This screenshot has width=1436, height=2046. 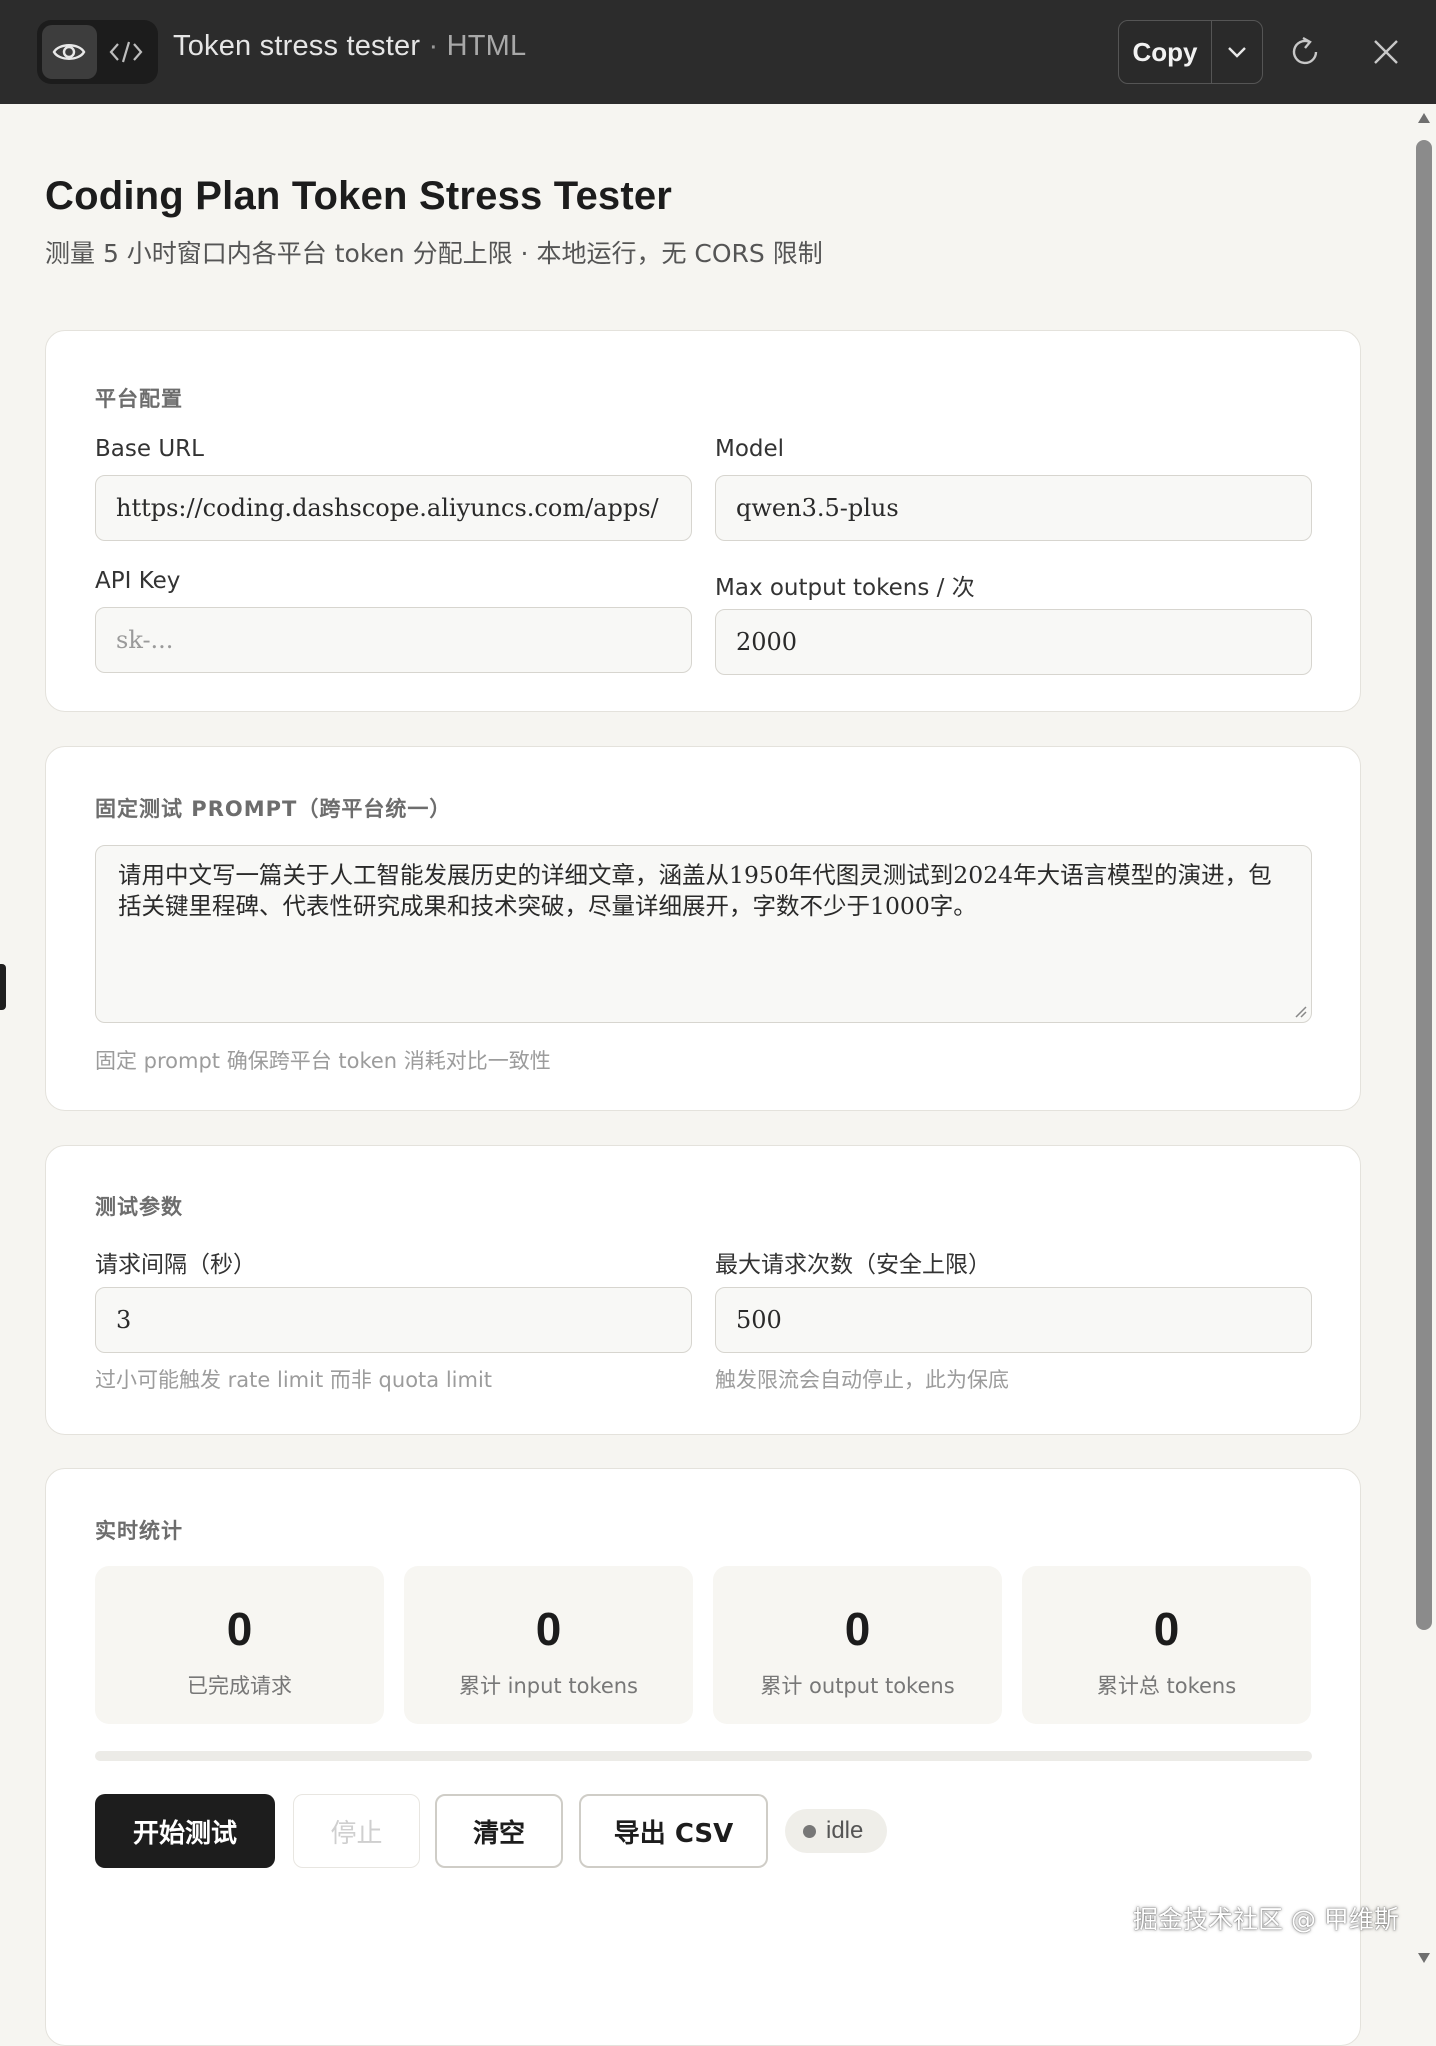 I want to click on base-url-label: Base URL, so click(x=149, y=449).